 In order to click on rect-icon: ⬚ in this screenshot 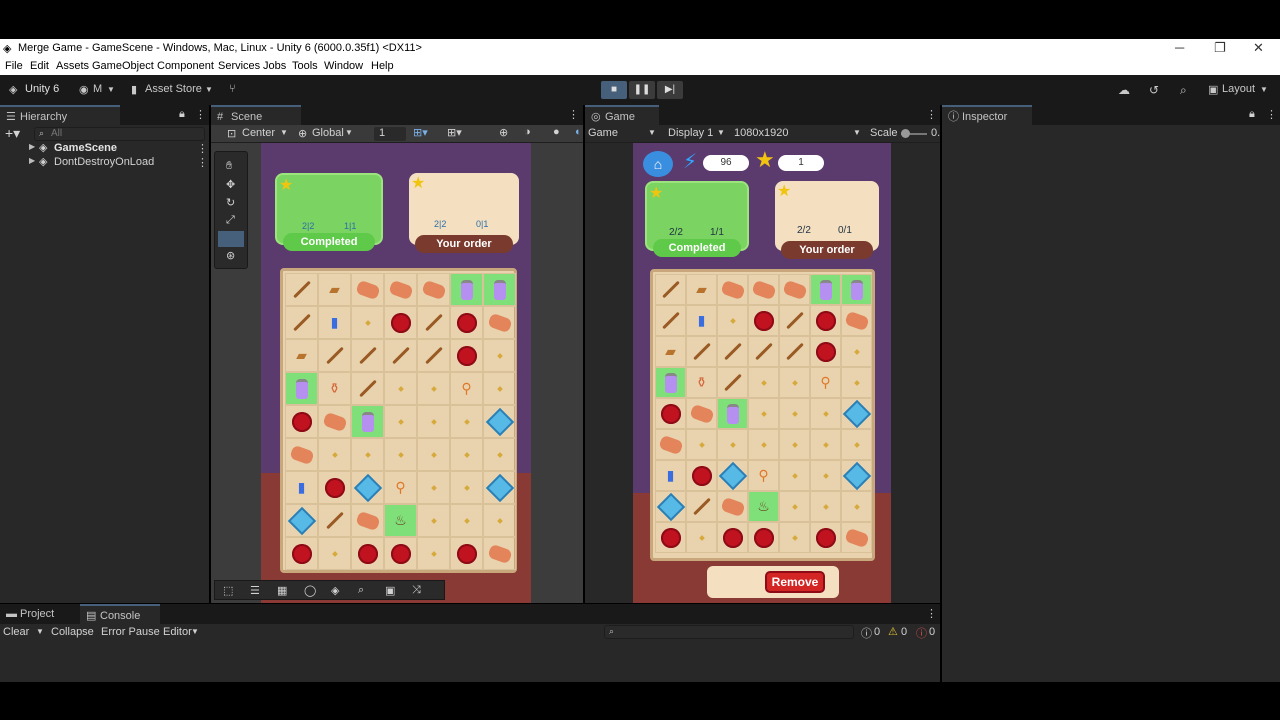, I will do `click(228, 590)`.